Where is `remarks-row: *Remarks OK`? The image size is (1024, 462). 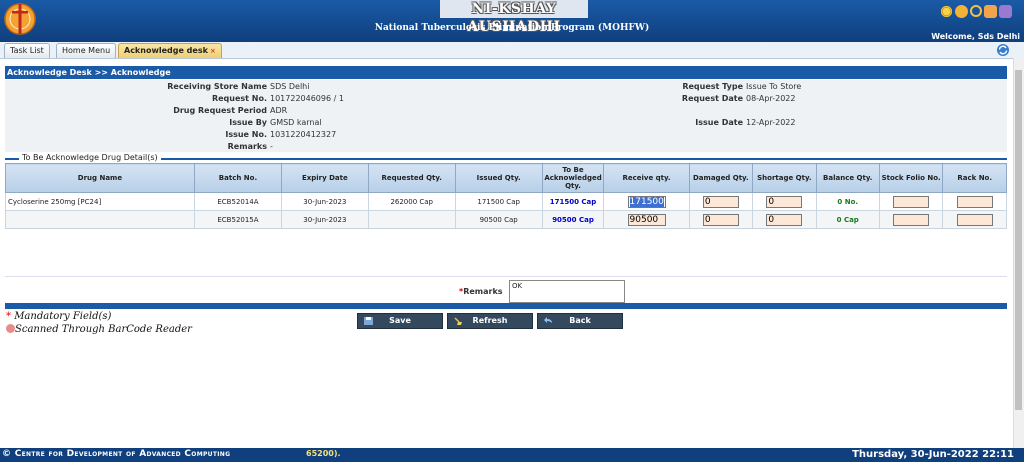 remarks-row: *Remarks OK is located at coordinates (506, 290).